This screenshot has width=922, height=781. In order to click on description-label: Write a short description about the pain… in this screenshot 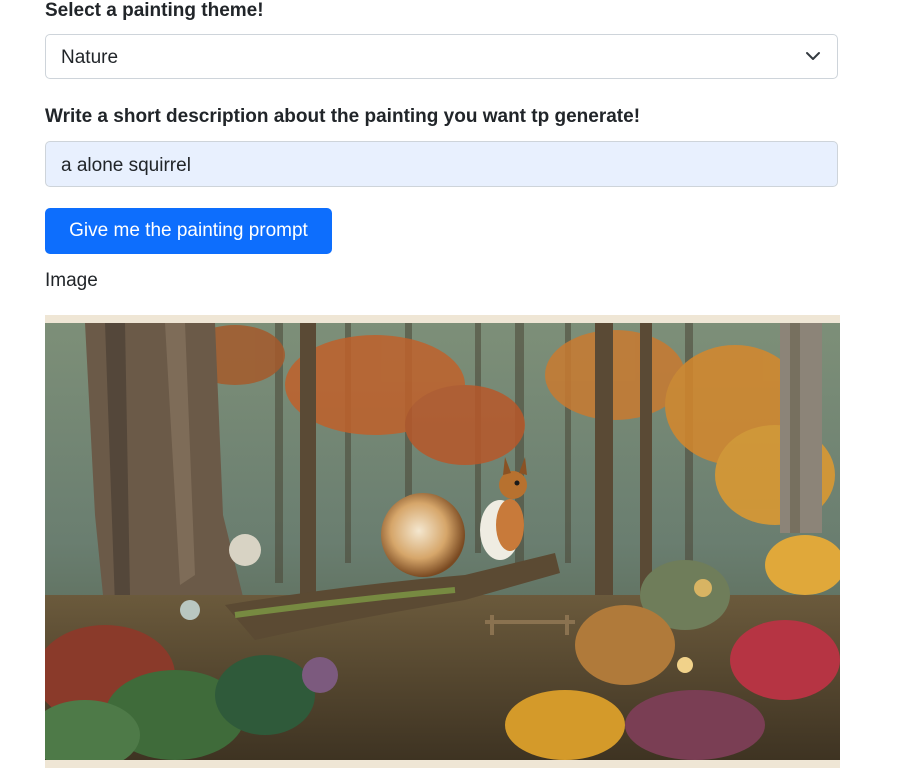, I will do `click(343, 116)`.